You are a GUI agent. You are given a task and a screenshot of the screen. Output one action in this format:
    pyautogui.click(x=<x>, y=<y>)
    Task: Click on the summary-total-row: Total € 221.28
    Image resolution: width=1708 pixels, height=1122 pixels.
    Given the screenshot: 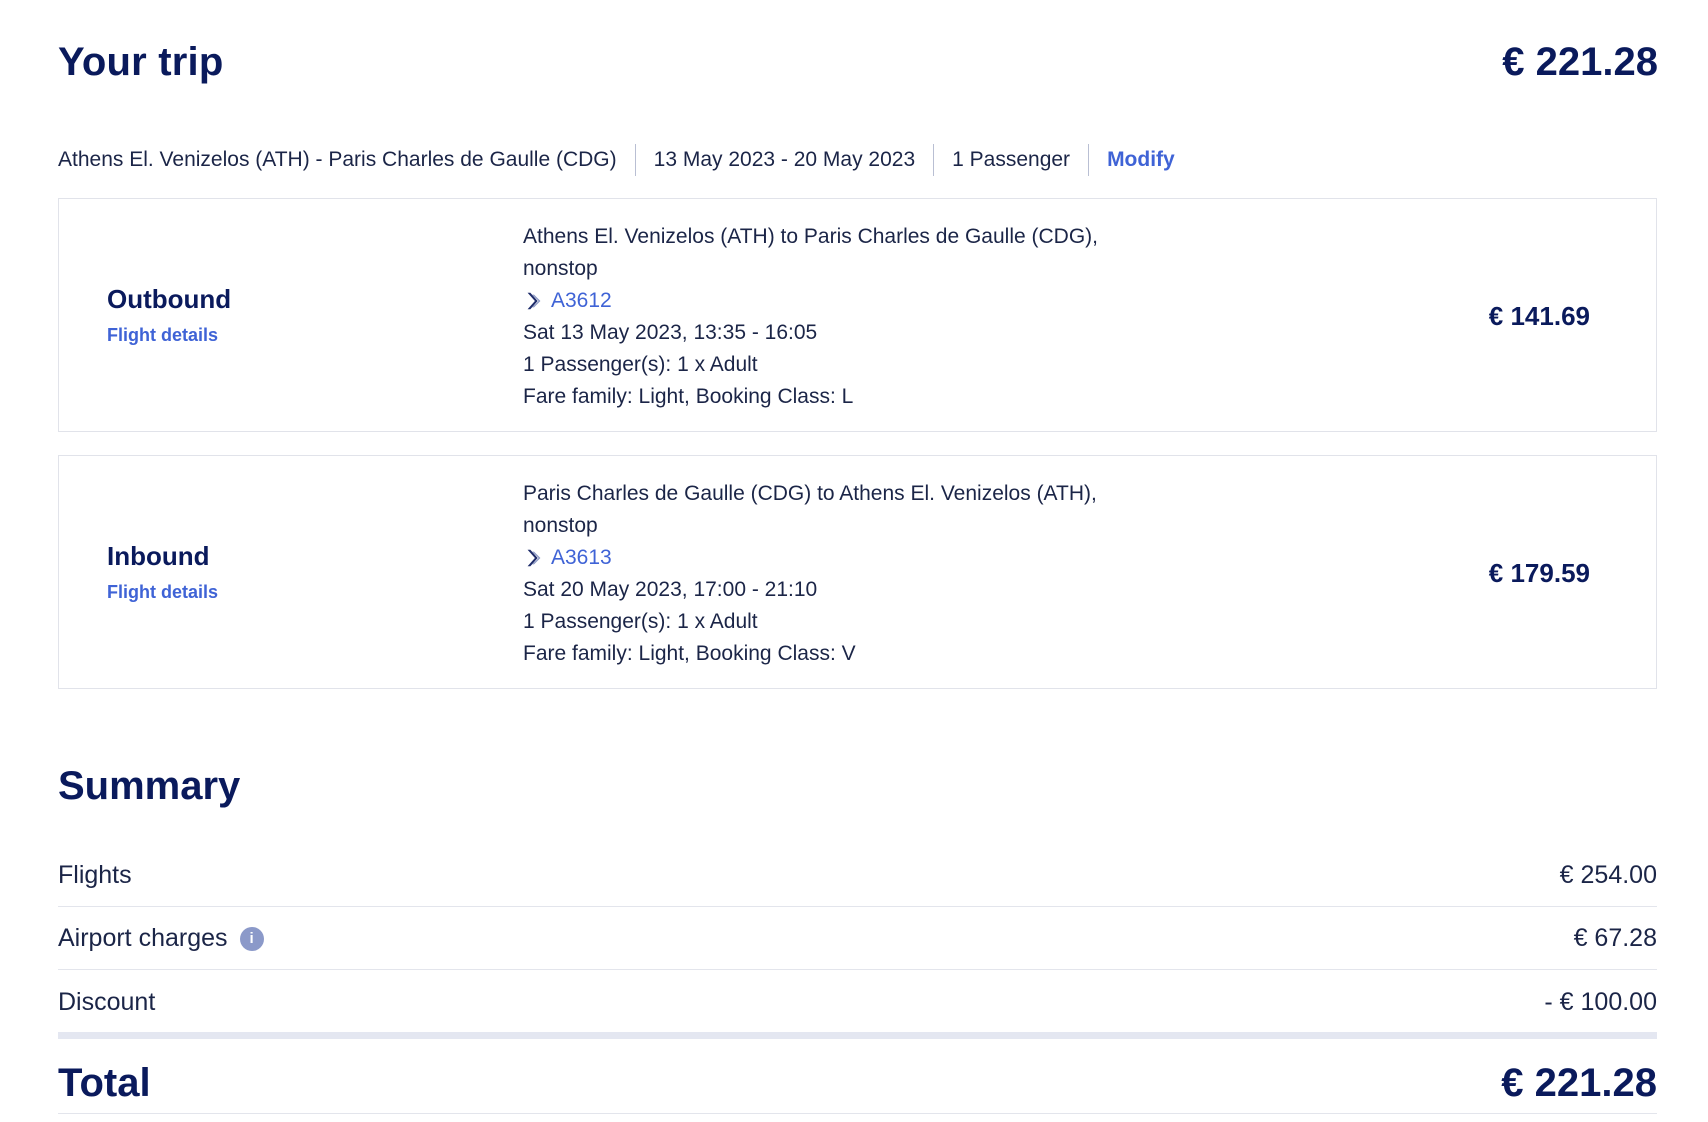 What is the action you would take?
    pyautogui.click(x=857, y=1084)
    